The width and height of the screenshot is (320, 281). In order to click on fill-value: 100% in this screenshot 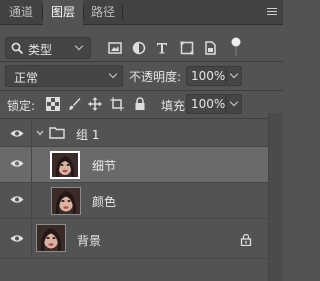, I will do `click(208, 104)`.